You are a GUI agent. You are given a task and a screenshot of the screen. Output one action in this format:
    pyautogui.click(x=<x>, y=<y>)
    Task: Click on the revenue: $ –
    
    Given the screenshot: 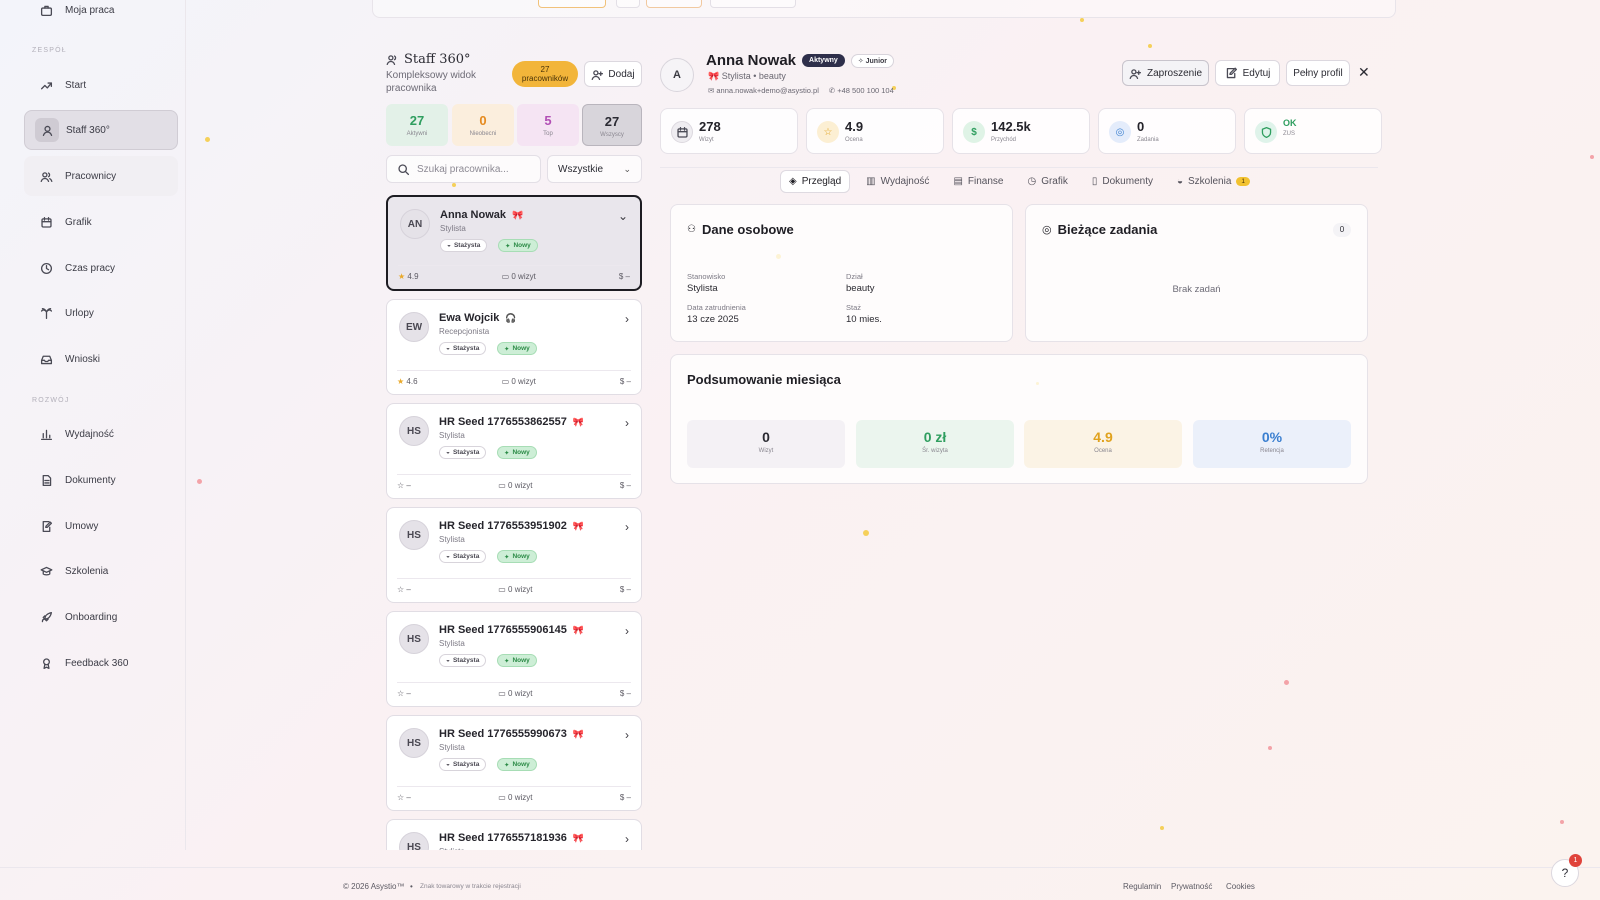 What is the action you would take?
    pyautogui.click(x=625, y=589)
    